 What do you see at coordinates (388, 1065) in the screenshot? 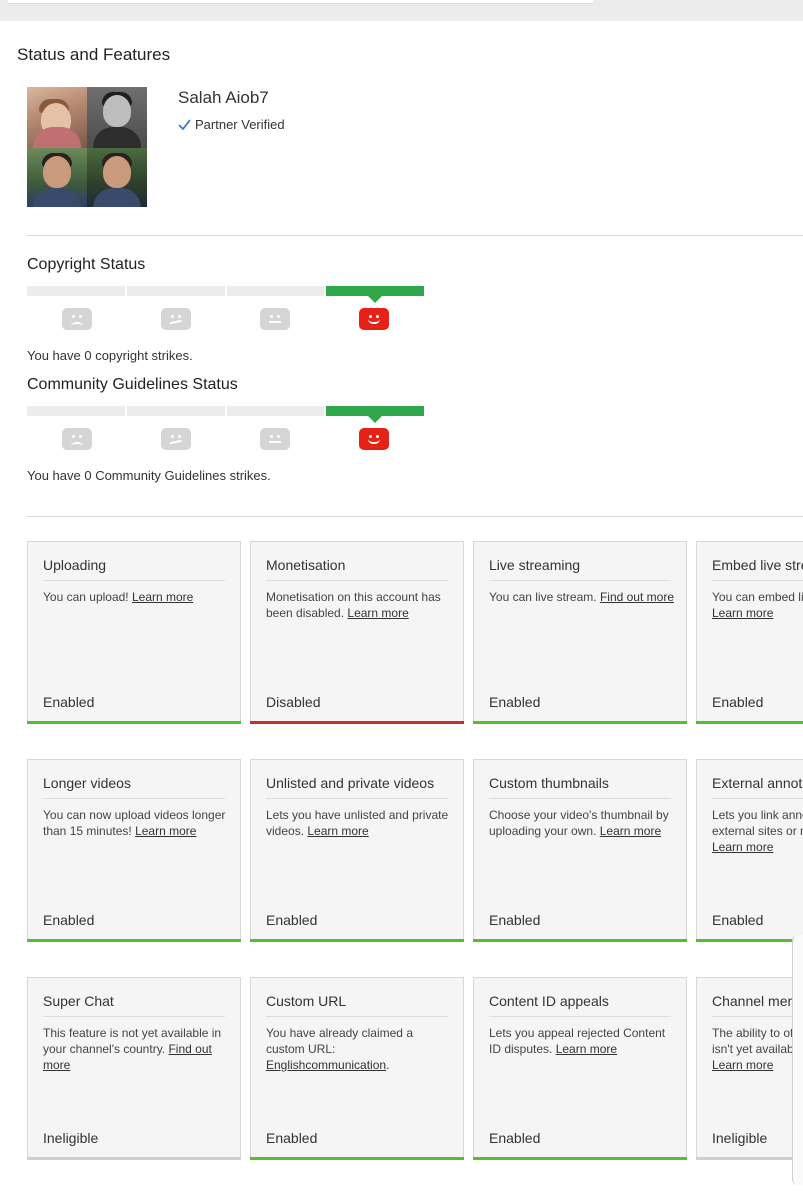
I see `feature-description-suffix: .` at bounding box center [388, 1065].